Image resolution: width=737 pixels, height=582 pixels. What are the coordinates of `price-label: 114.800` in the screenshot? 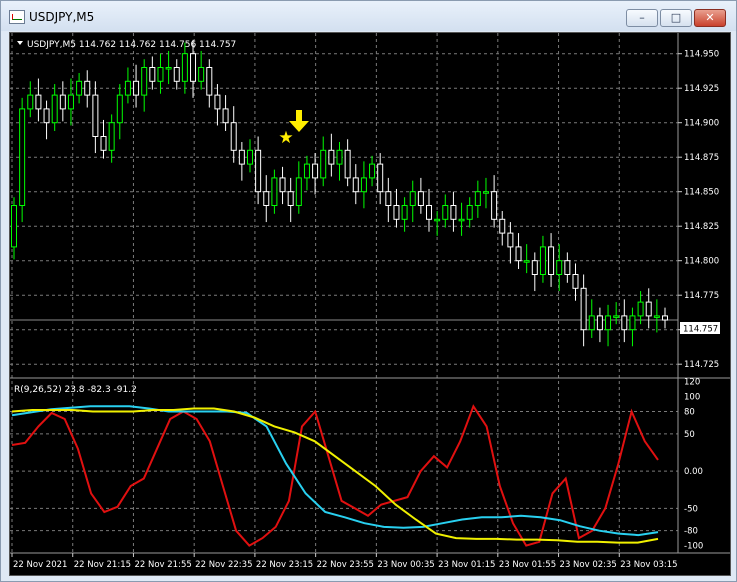 It's located at (701, 262).